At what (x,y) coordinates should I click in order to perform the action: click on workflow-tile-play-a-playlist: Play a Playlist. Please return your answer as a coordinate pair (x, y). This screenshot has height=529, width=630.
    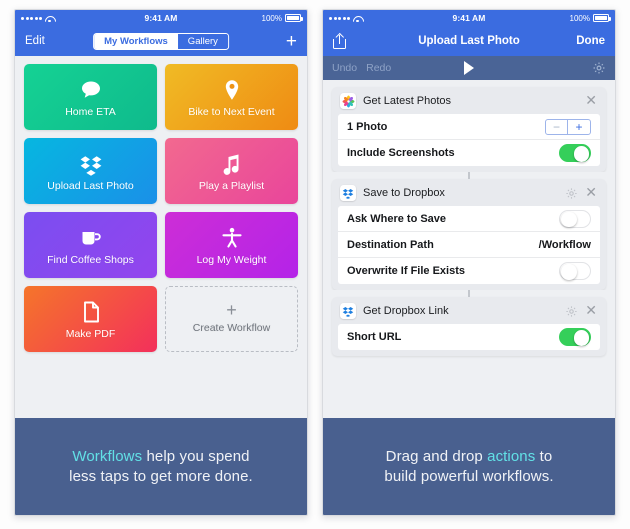
    Looking at the image, I should click on (231, 171).